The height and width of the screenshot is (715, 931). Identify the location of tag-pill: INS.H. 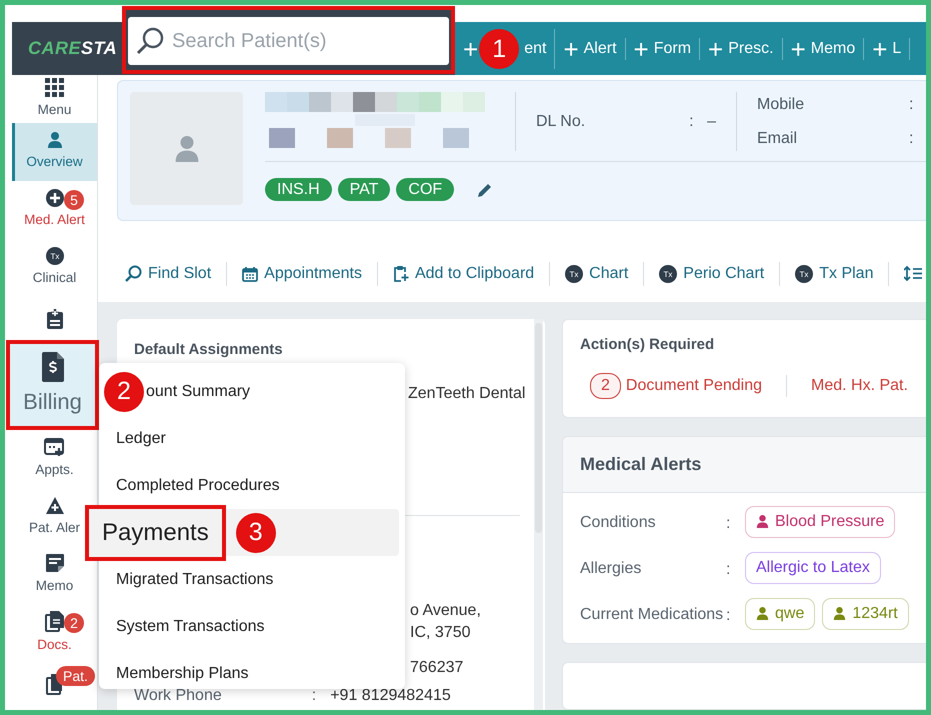
(298, 189).